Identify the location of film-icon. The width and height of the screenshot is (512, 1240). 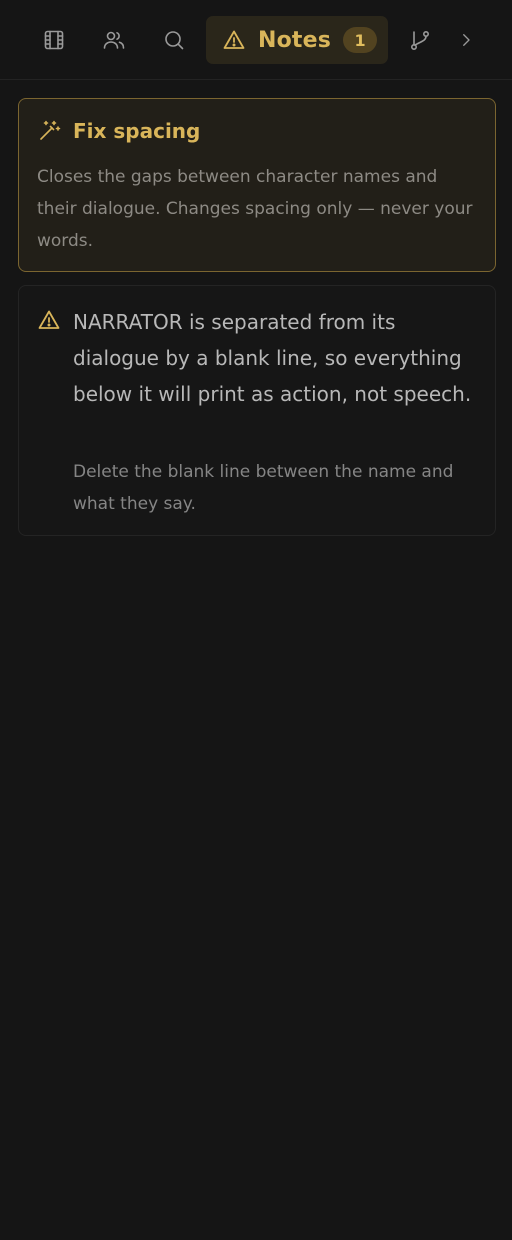
(54, 40).